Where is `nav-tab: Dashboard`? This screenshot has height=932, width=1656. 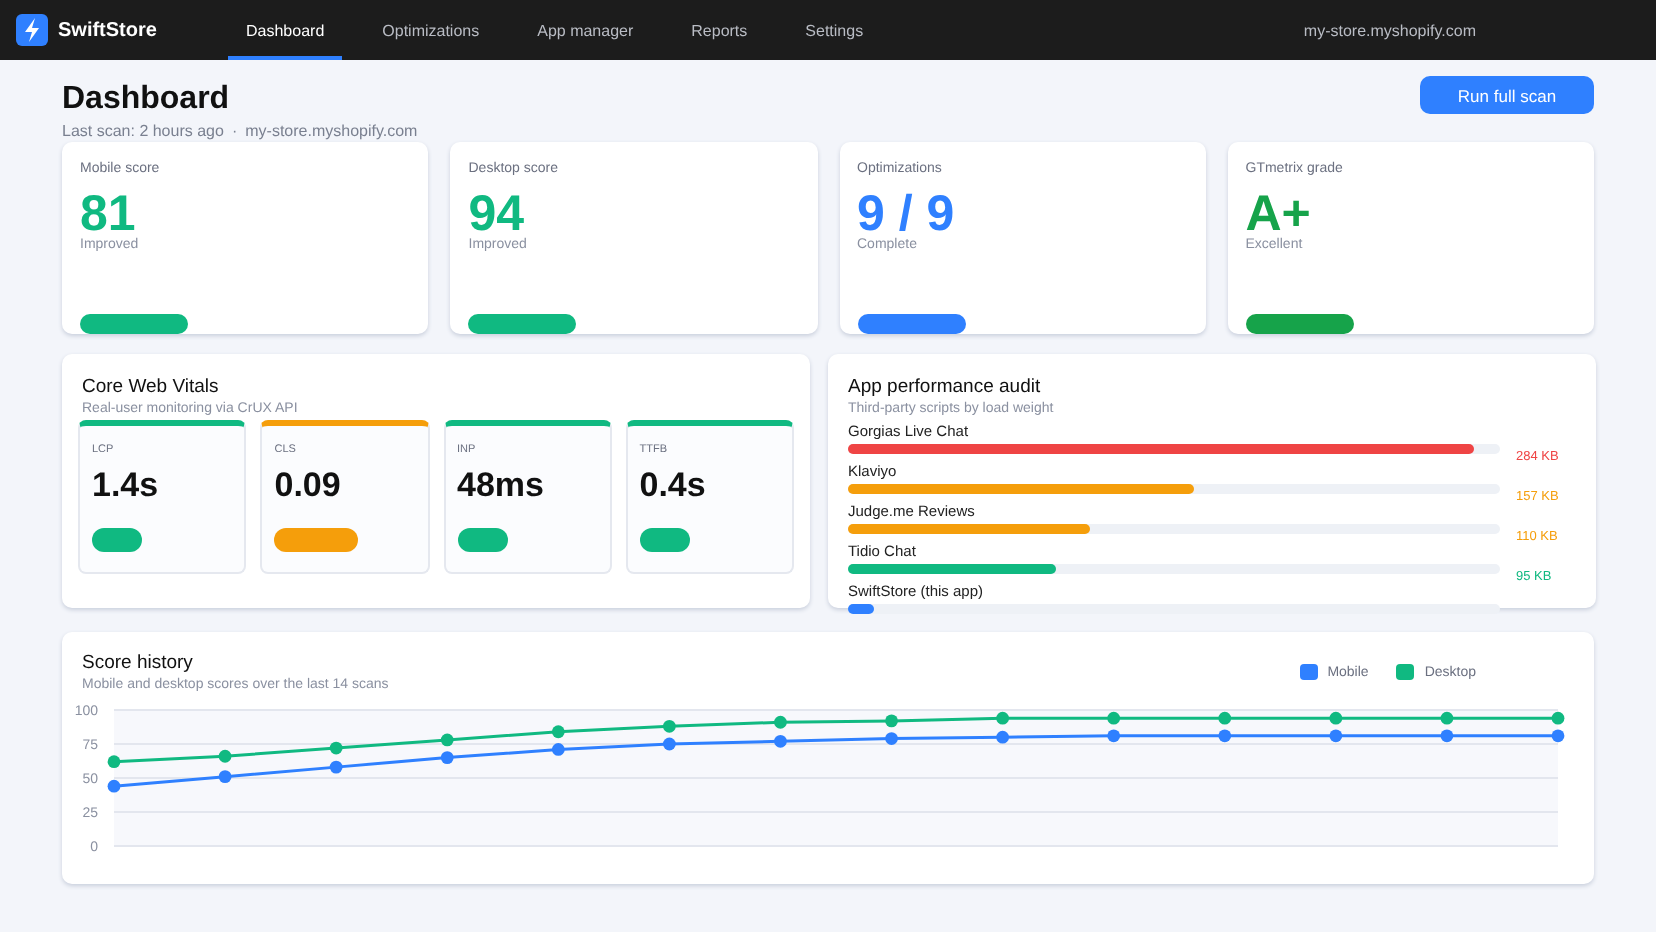 nav-tab: Dashboard is located at coordinates (285, 30).